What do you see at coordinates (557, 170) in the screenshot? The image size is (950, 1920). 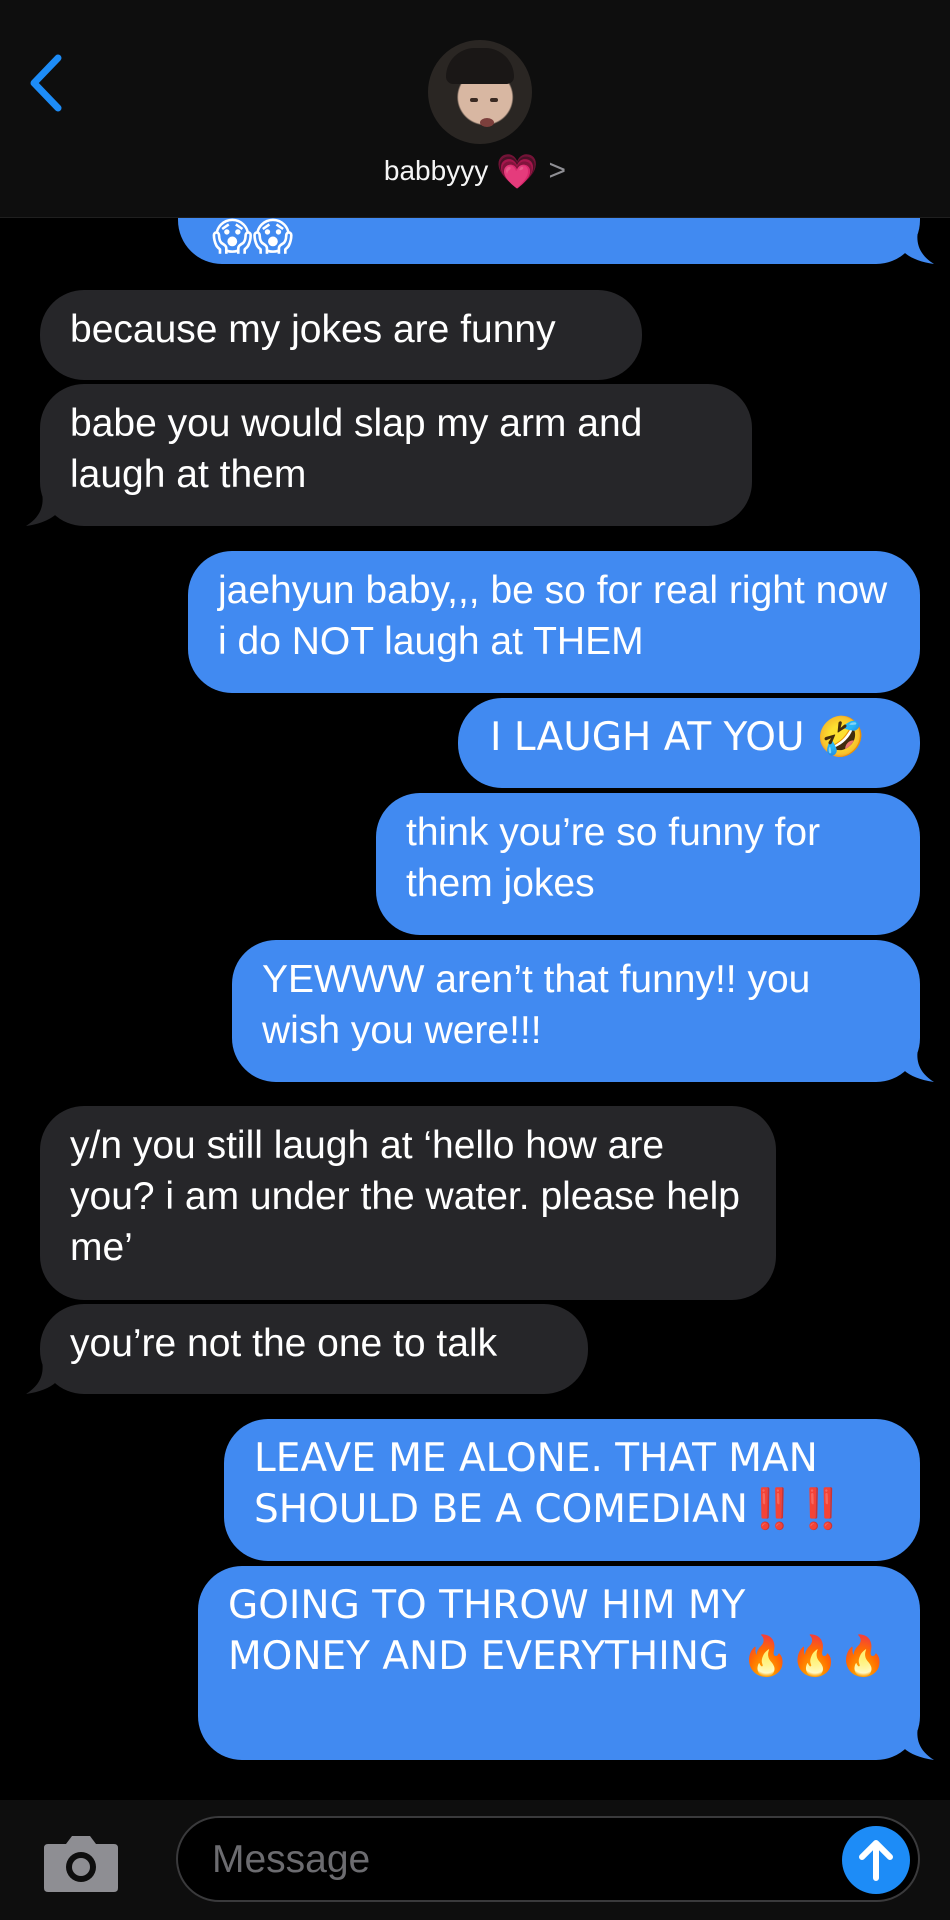 I see `chevron-right-icon: >` at bounding box center [557, 170].